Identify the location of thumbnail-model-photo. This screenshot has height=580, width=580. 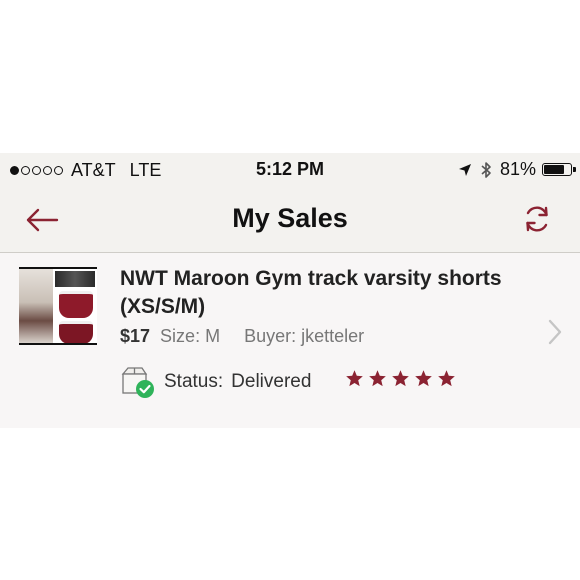
(36, 306).